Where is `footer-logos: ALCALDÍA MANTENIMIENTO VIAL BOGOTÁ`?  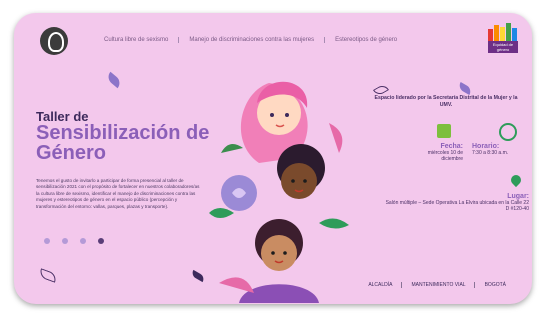 footer-logos: ALCALDÍA MANTENIMIENTO VIAL BOGOTÁ is located at coordinates (441, 285).